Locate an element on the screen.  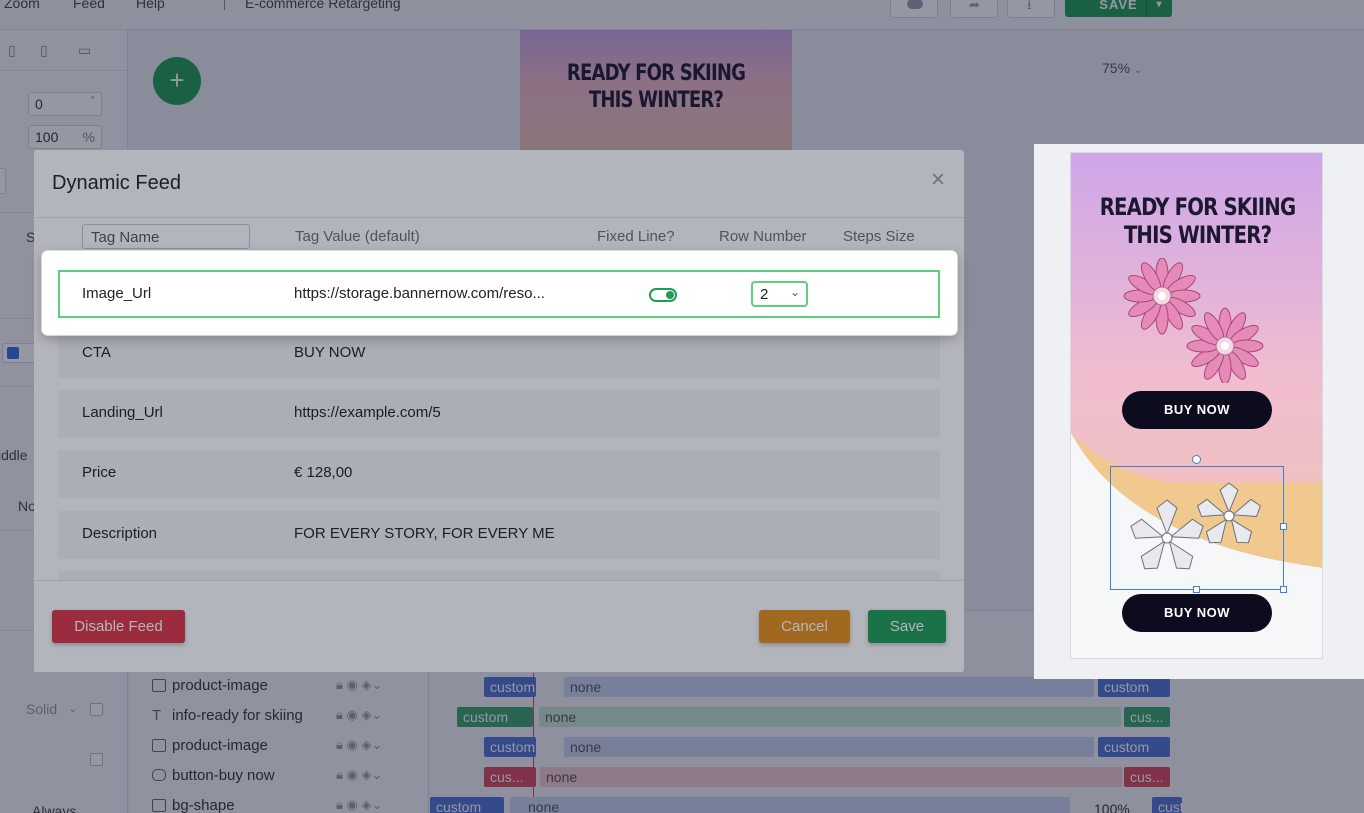
tag-value-cell: BUY NOW is located at coordinates (330, 352).